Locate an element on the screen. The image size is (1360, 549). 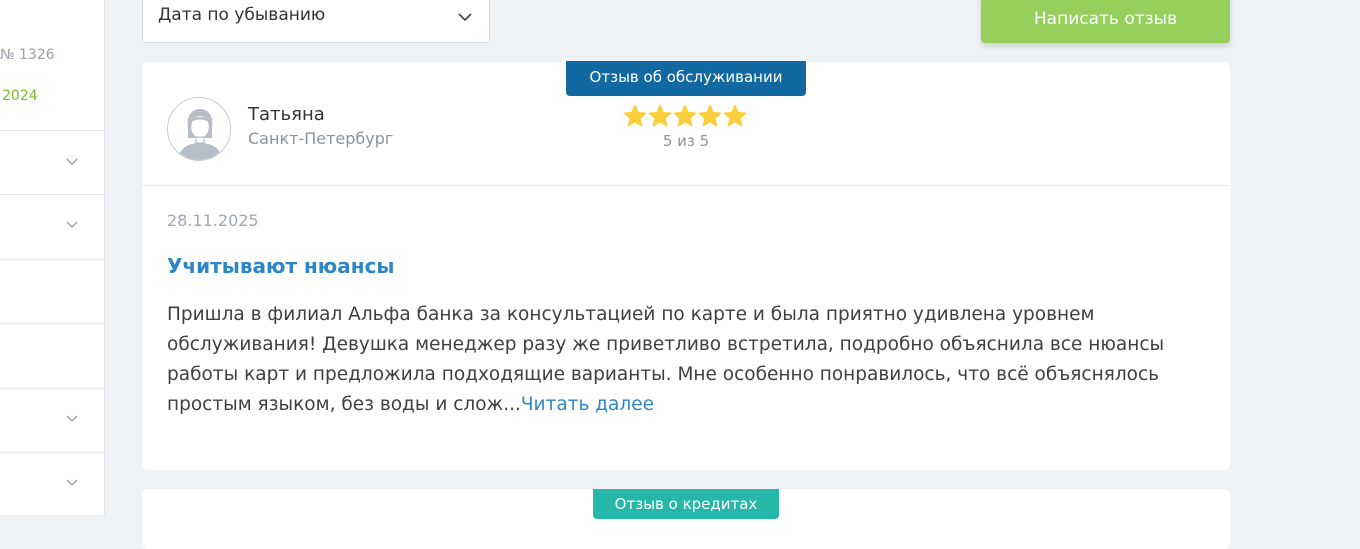
sidebar-partial-number: № 1326 is located at coordinates (27, 55).